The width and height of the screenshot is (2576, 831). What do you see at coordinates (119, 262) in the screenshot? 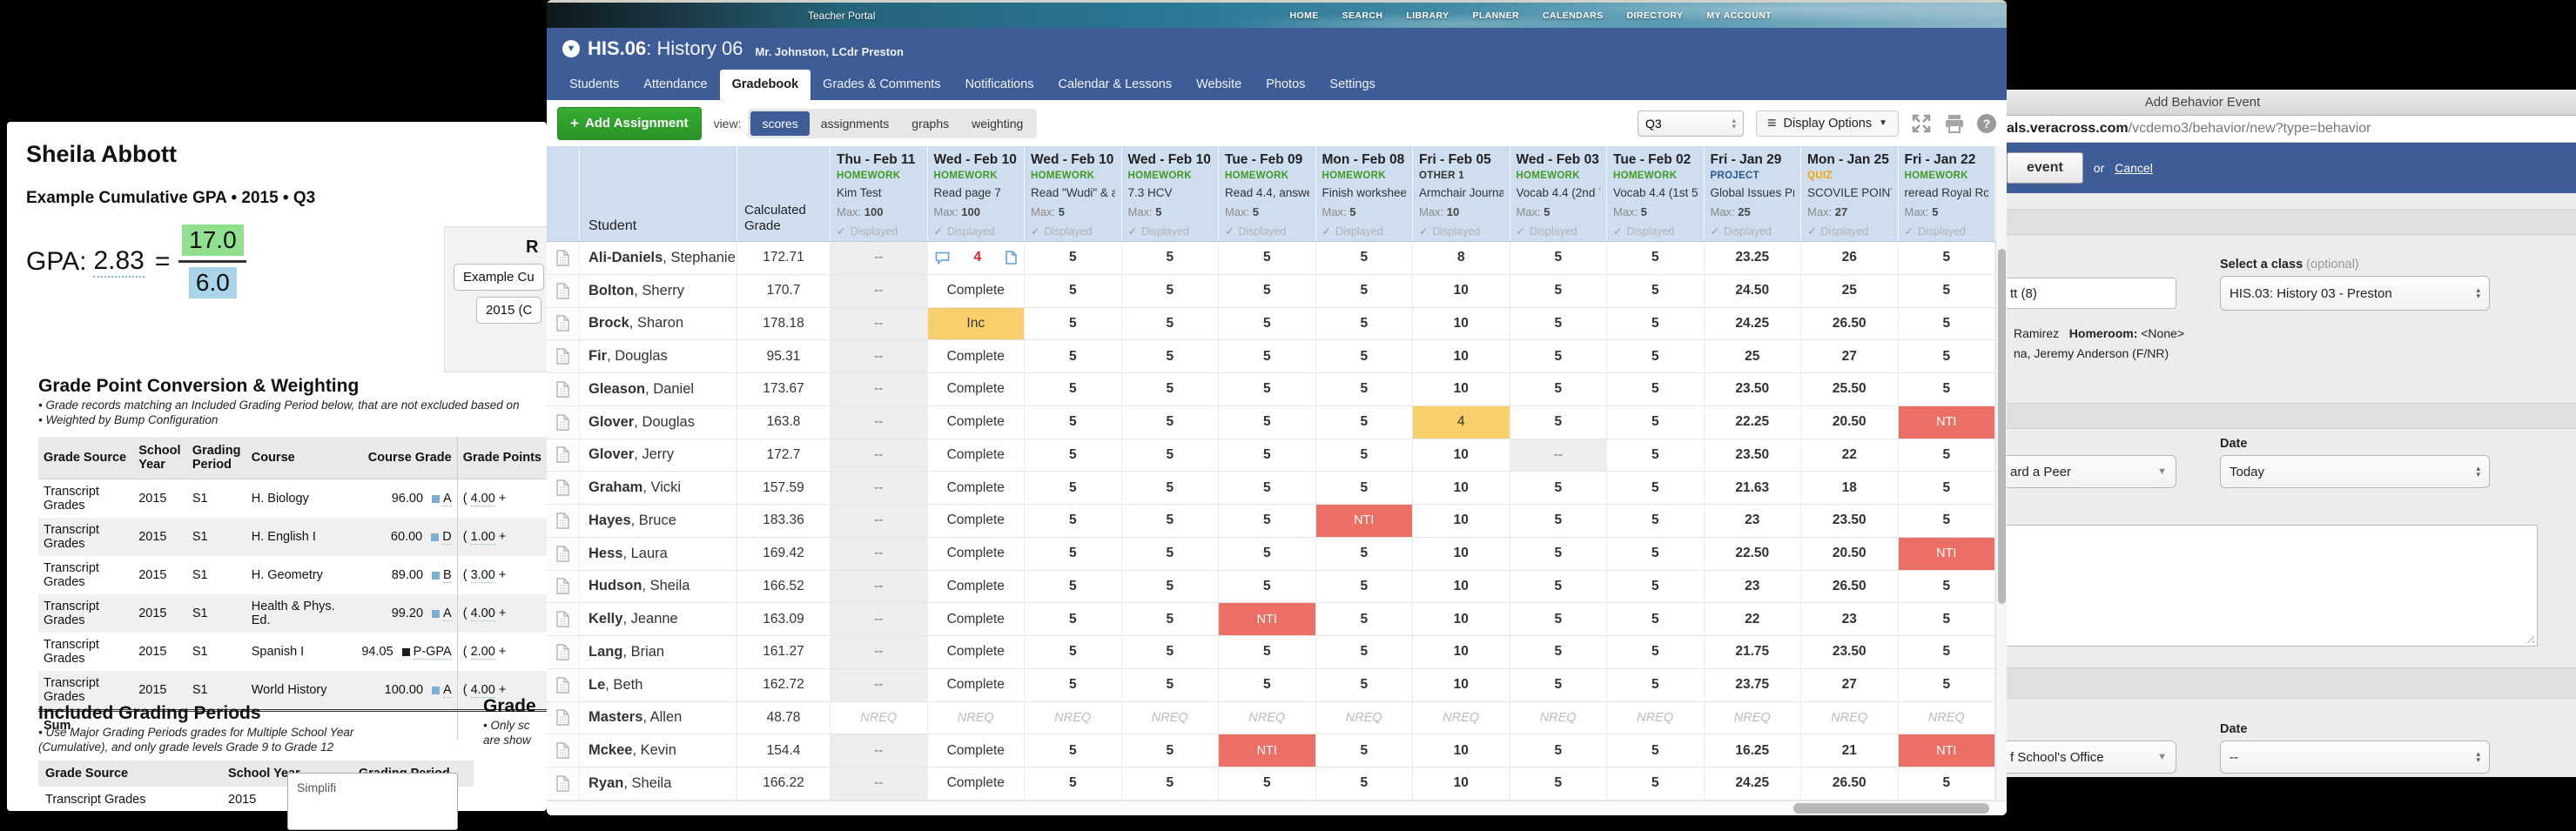
I see `gpa-value: 2.83` at bounding box center [119, 262].